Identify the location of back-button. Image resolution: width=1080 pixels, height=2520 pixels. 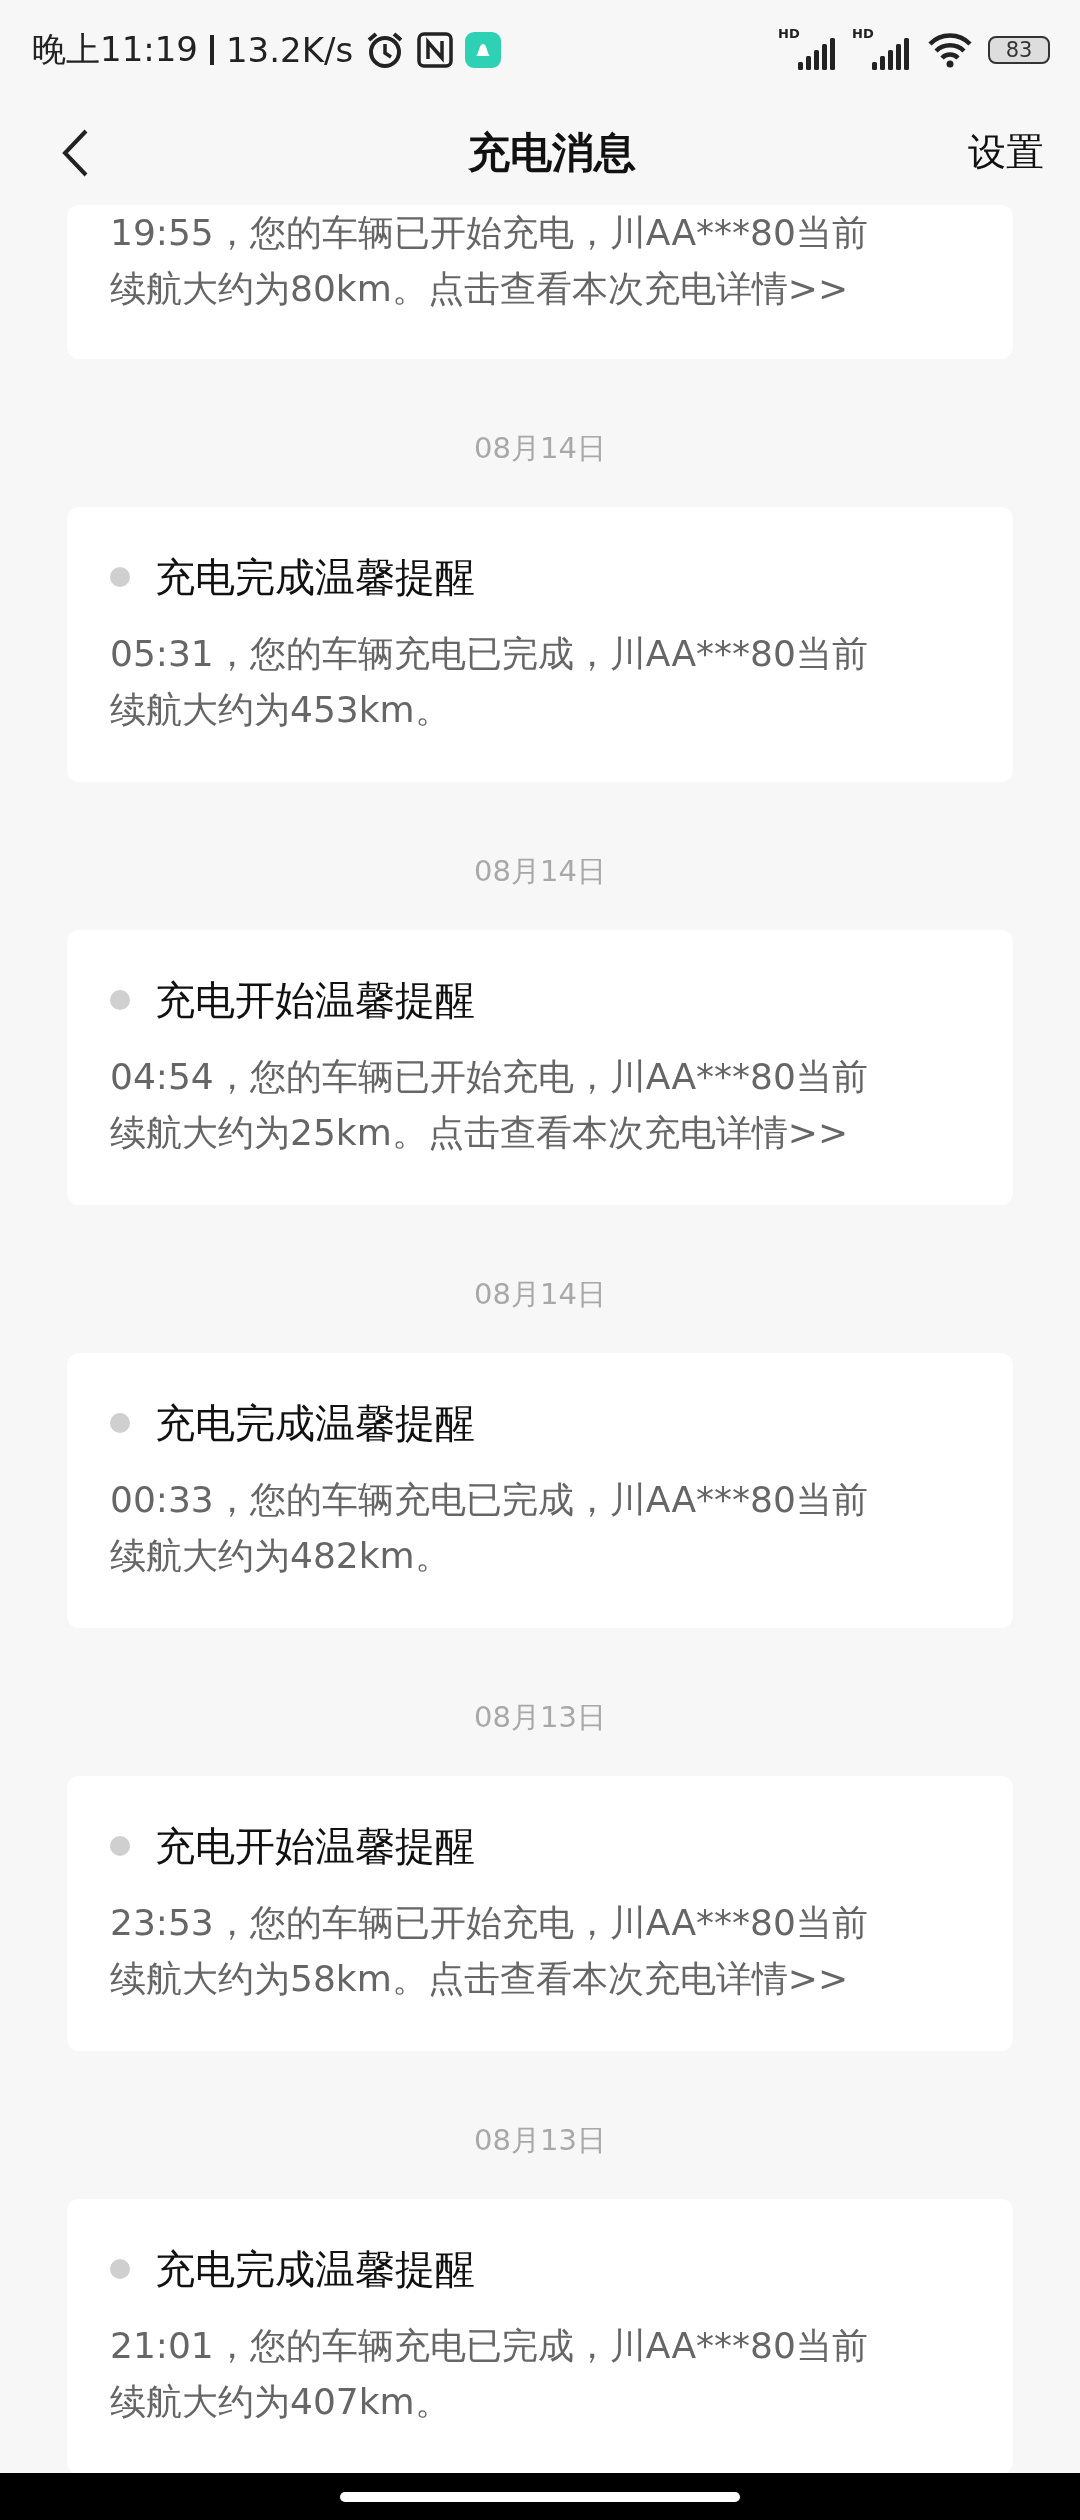
(75, 152).